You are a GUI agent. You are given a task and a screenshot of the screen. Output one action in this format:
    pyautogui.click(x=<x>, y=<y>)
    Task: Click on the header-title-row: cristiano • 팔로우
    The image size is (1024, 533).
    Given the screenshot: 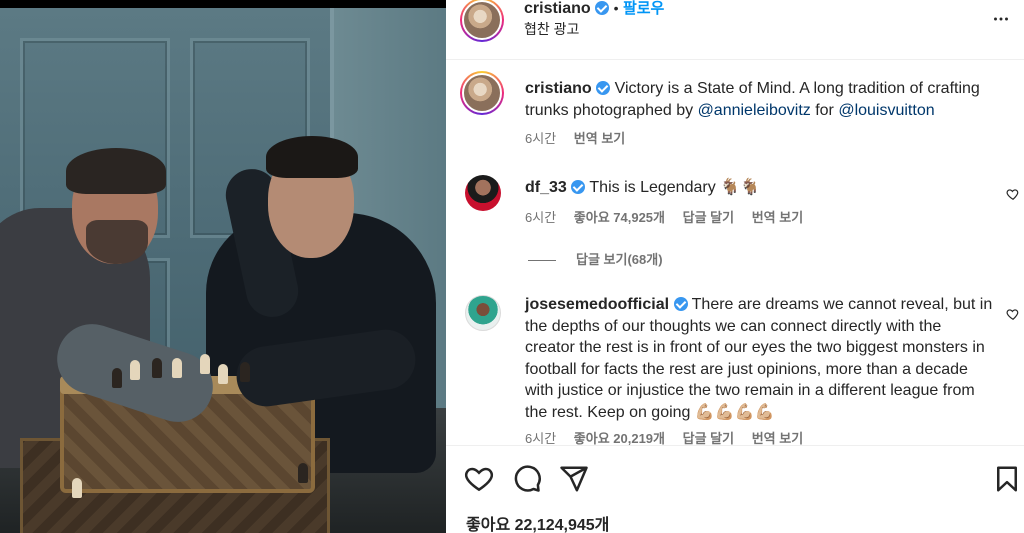 What is the action you would take?
    pyautogui.click(x=594, y=9)
    